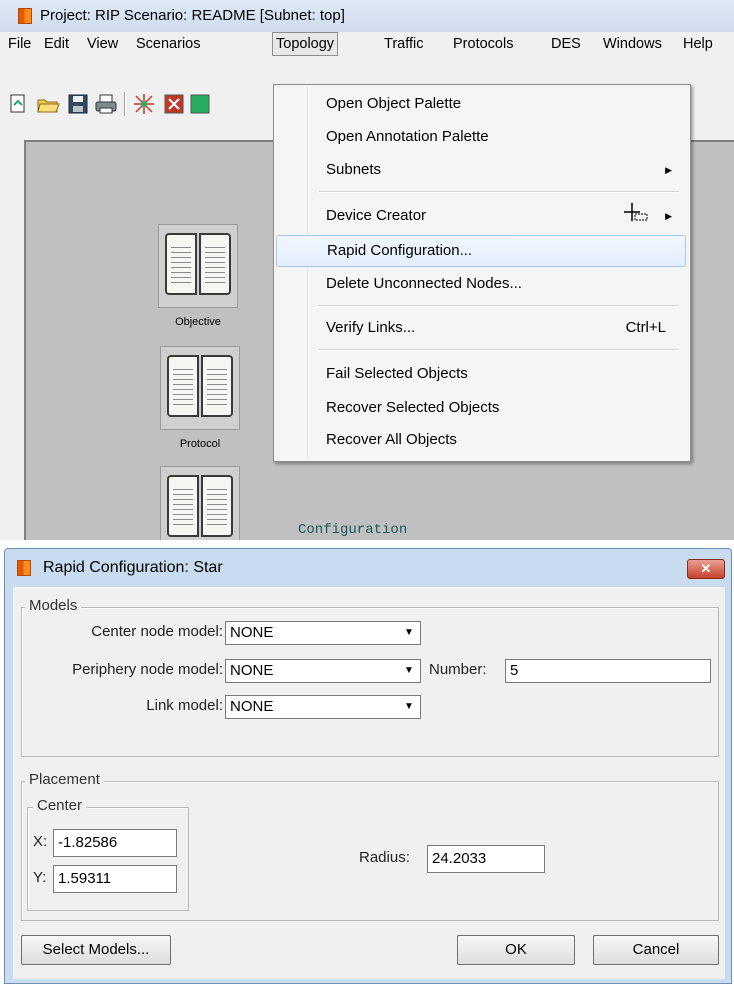 This screenshot has height=990, width=734. Describe the element at coordinates (481, 374) in the screenshot. I see `menu-item-fail-selected-objects: Fail Selected Objects` at that location.